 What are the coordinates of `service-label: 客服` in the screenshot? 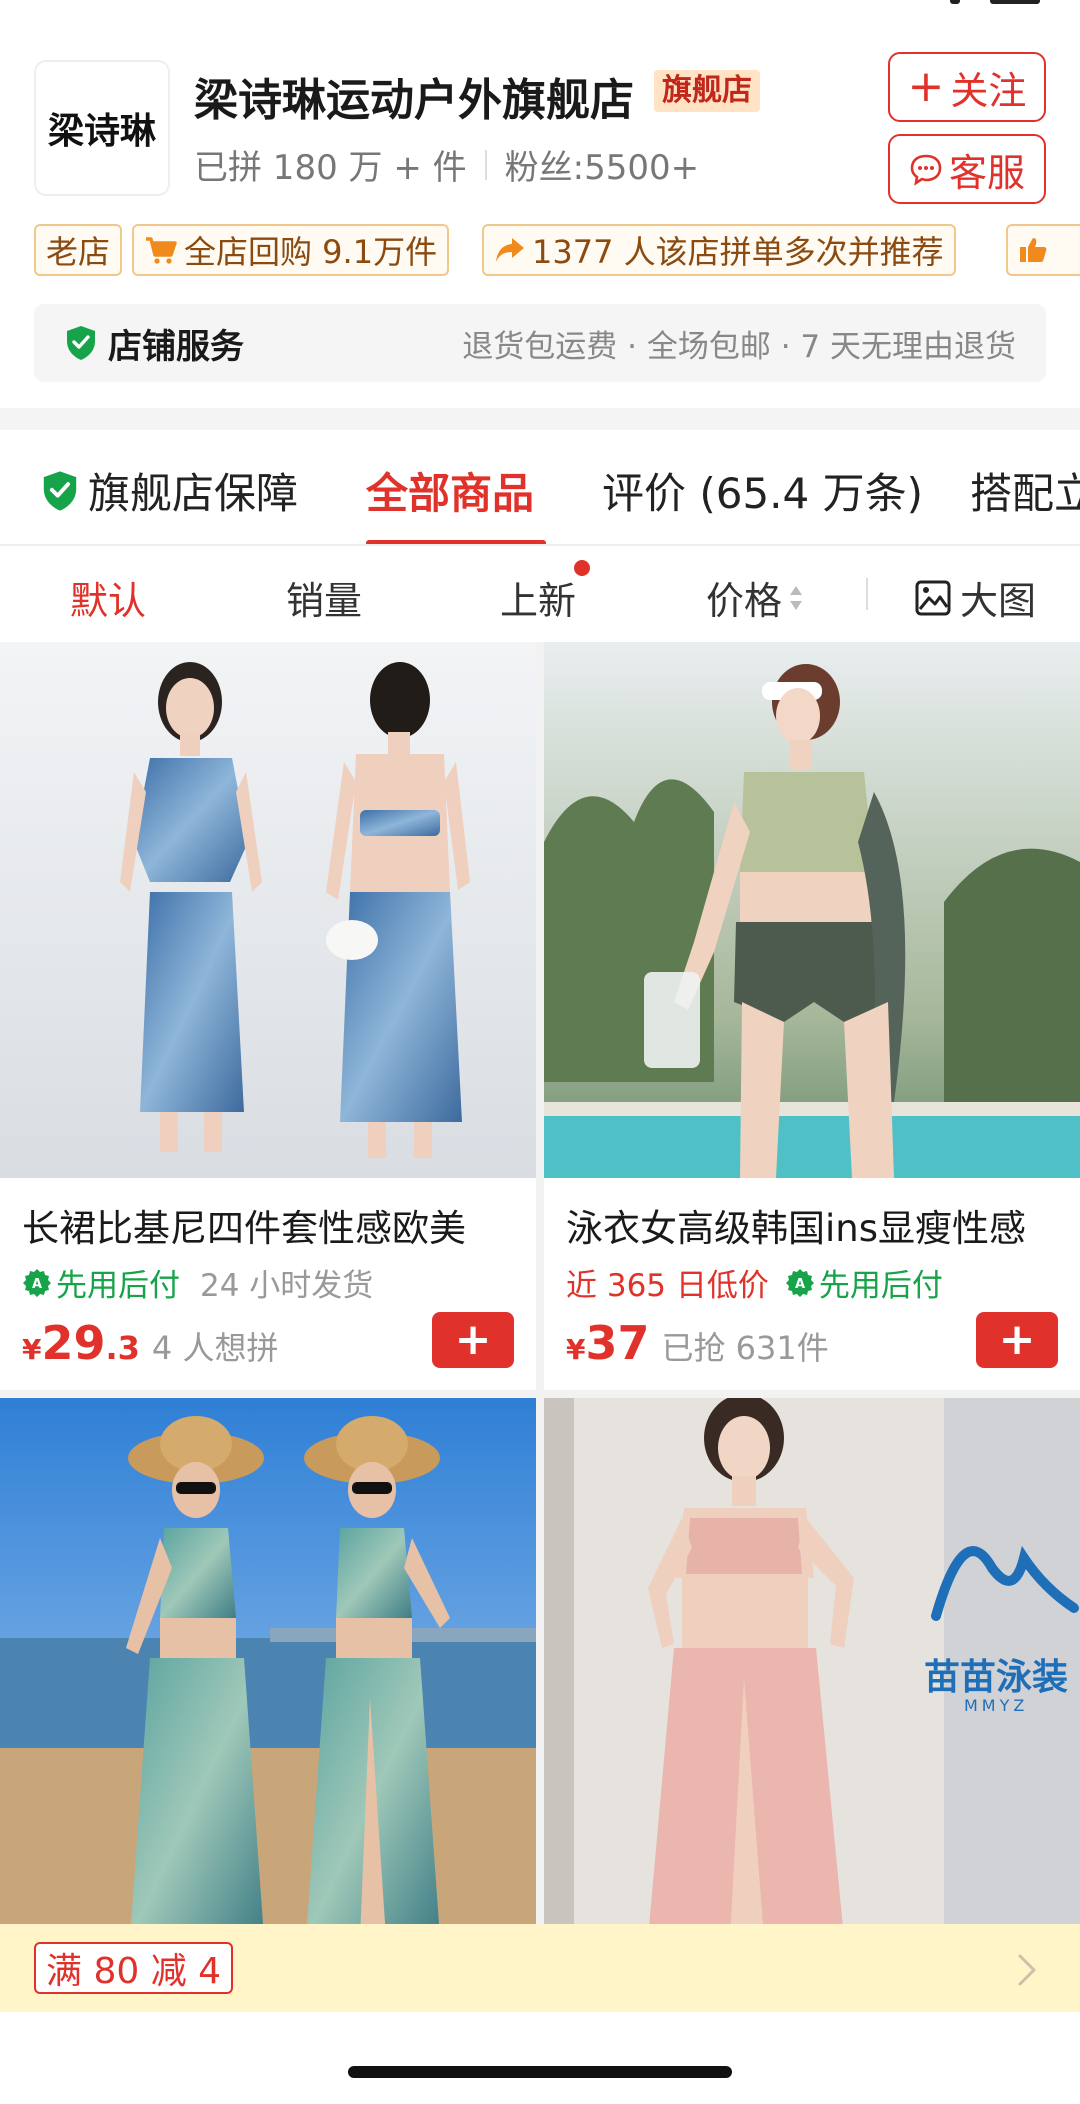 It's located at (986, 172).